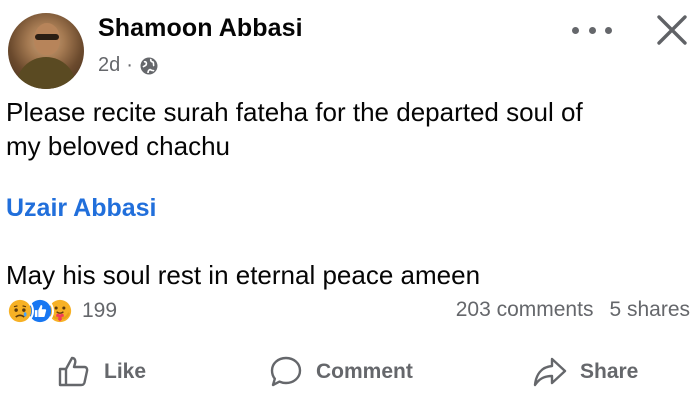 The width and height of the screenshot is (700, 400). Describe the element at coordinates (81, 208) in the screenshot. I see `tagged-user-link: Uzair Abbasi` at that location.